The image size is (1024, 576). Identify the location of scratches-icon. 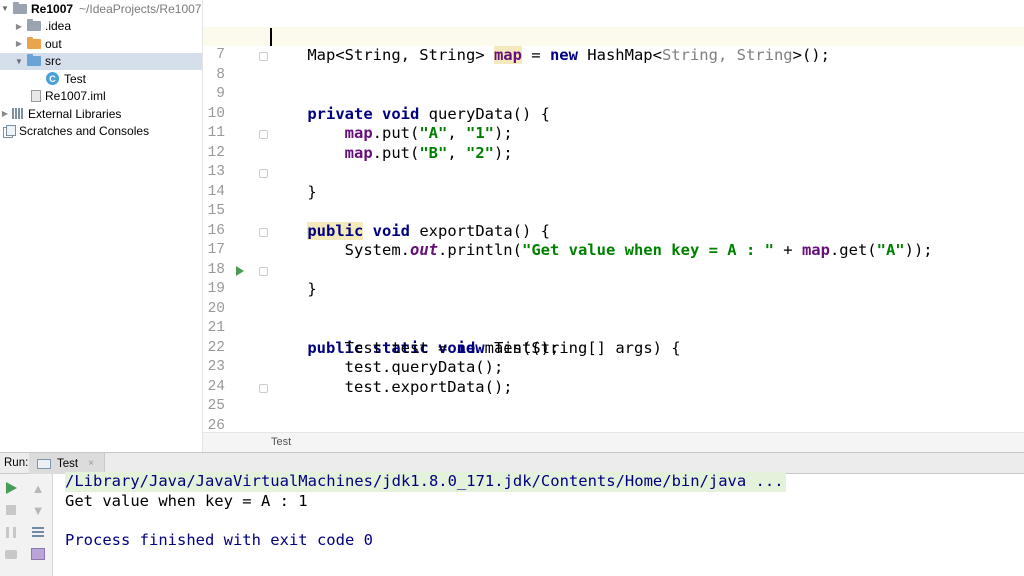
(9, 132).